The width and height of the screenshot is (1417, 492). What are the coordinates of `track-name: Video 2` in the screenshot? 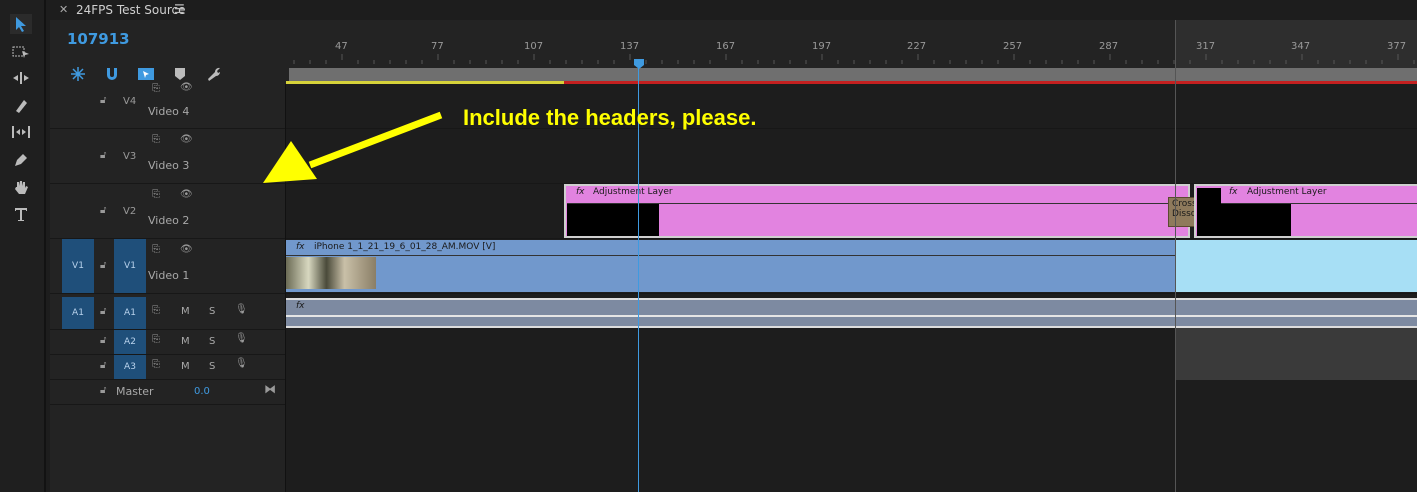 It's located at (169, 220).